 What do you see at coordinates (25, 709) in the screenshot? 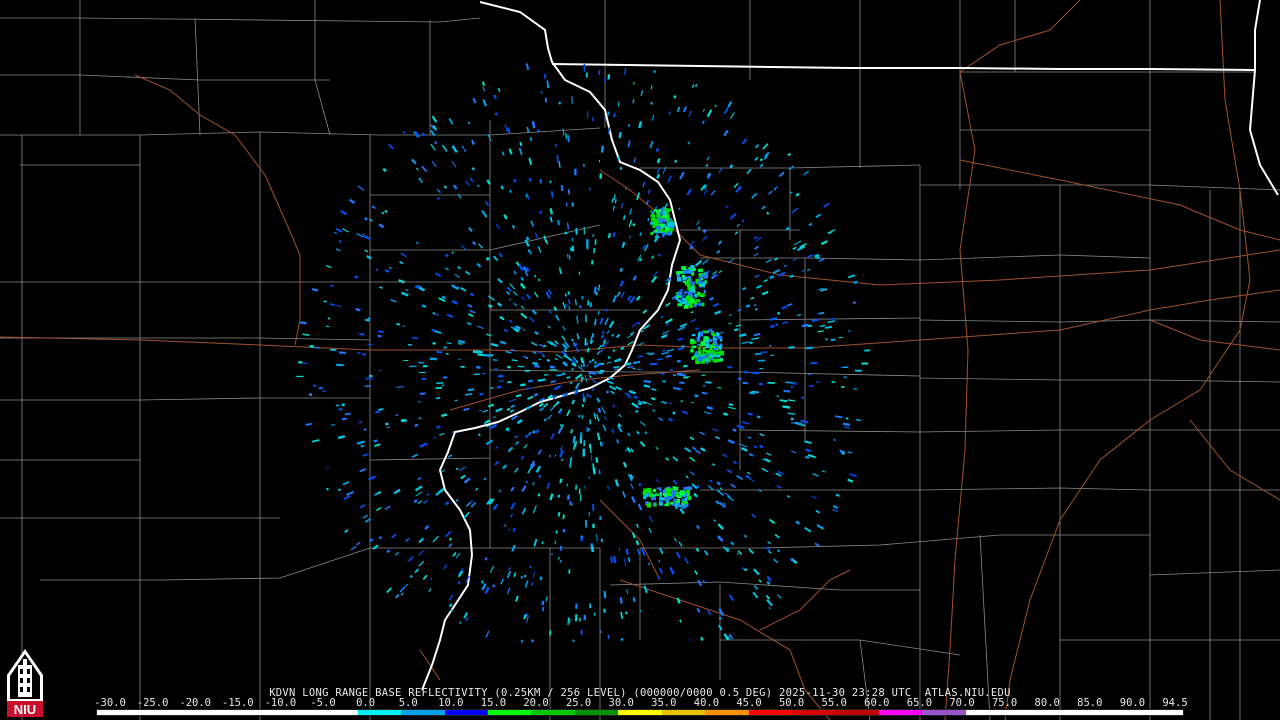
I see `logo-text: NIU` at bounding box center [25, 709].